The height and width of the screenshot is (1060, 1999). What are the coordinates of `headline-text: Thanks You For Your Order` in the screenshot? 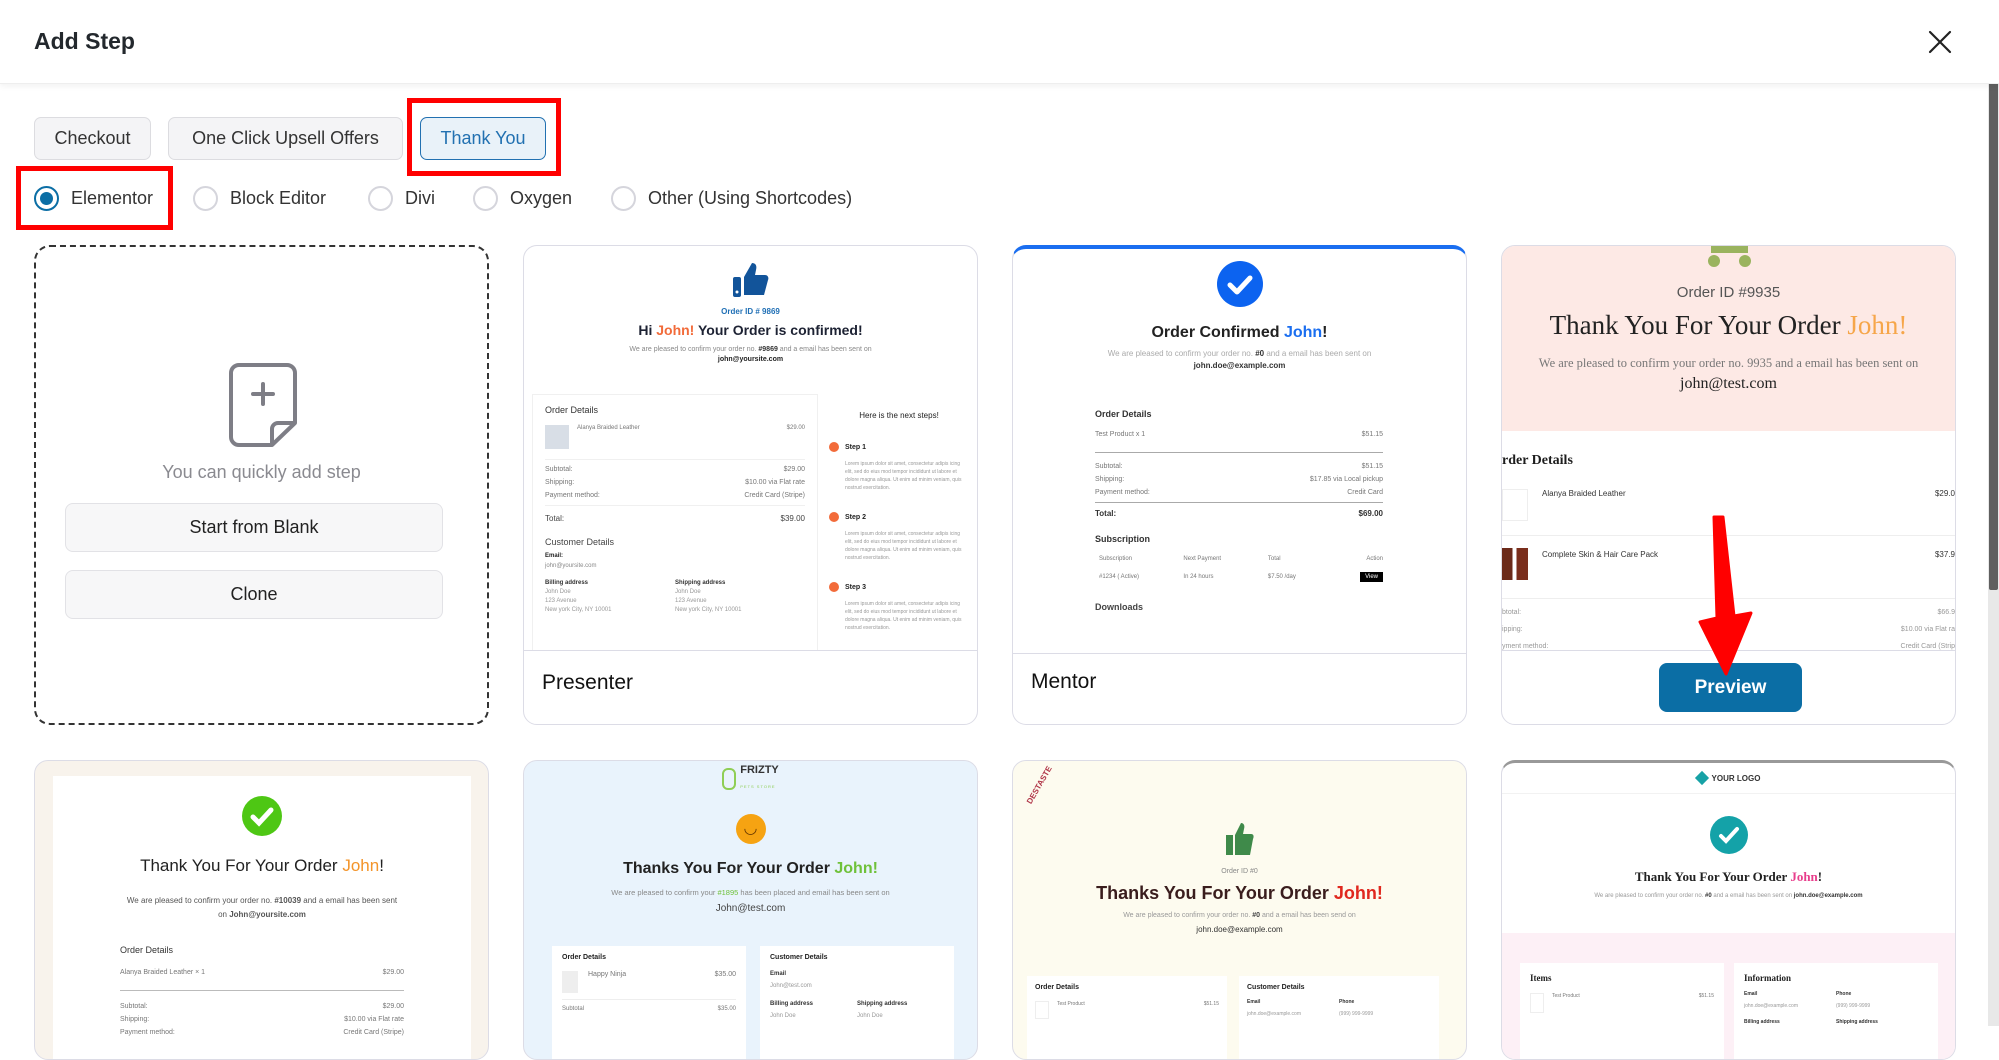 It's located at (1215, 893).